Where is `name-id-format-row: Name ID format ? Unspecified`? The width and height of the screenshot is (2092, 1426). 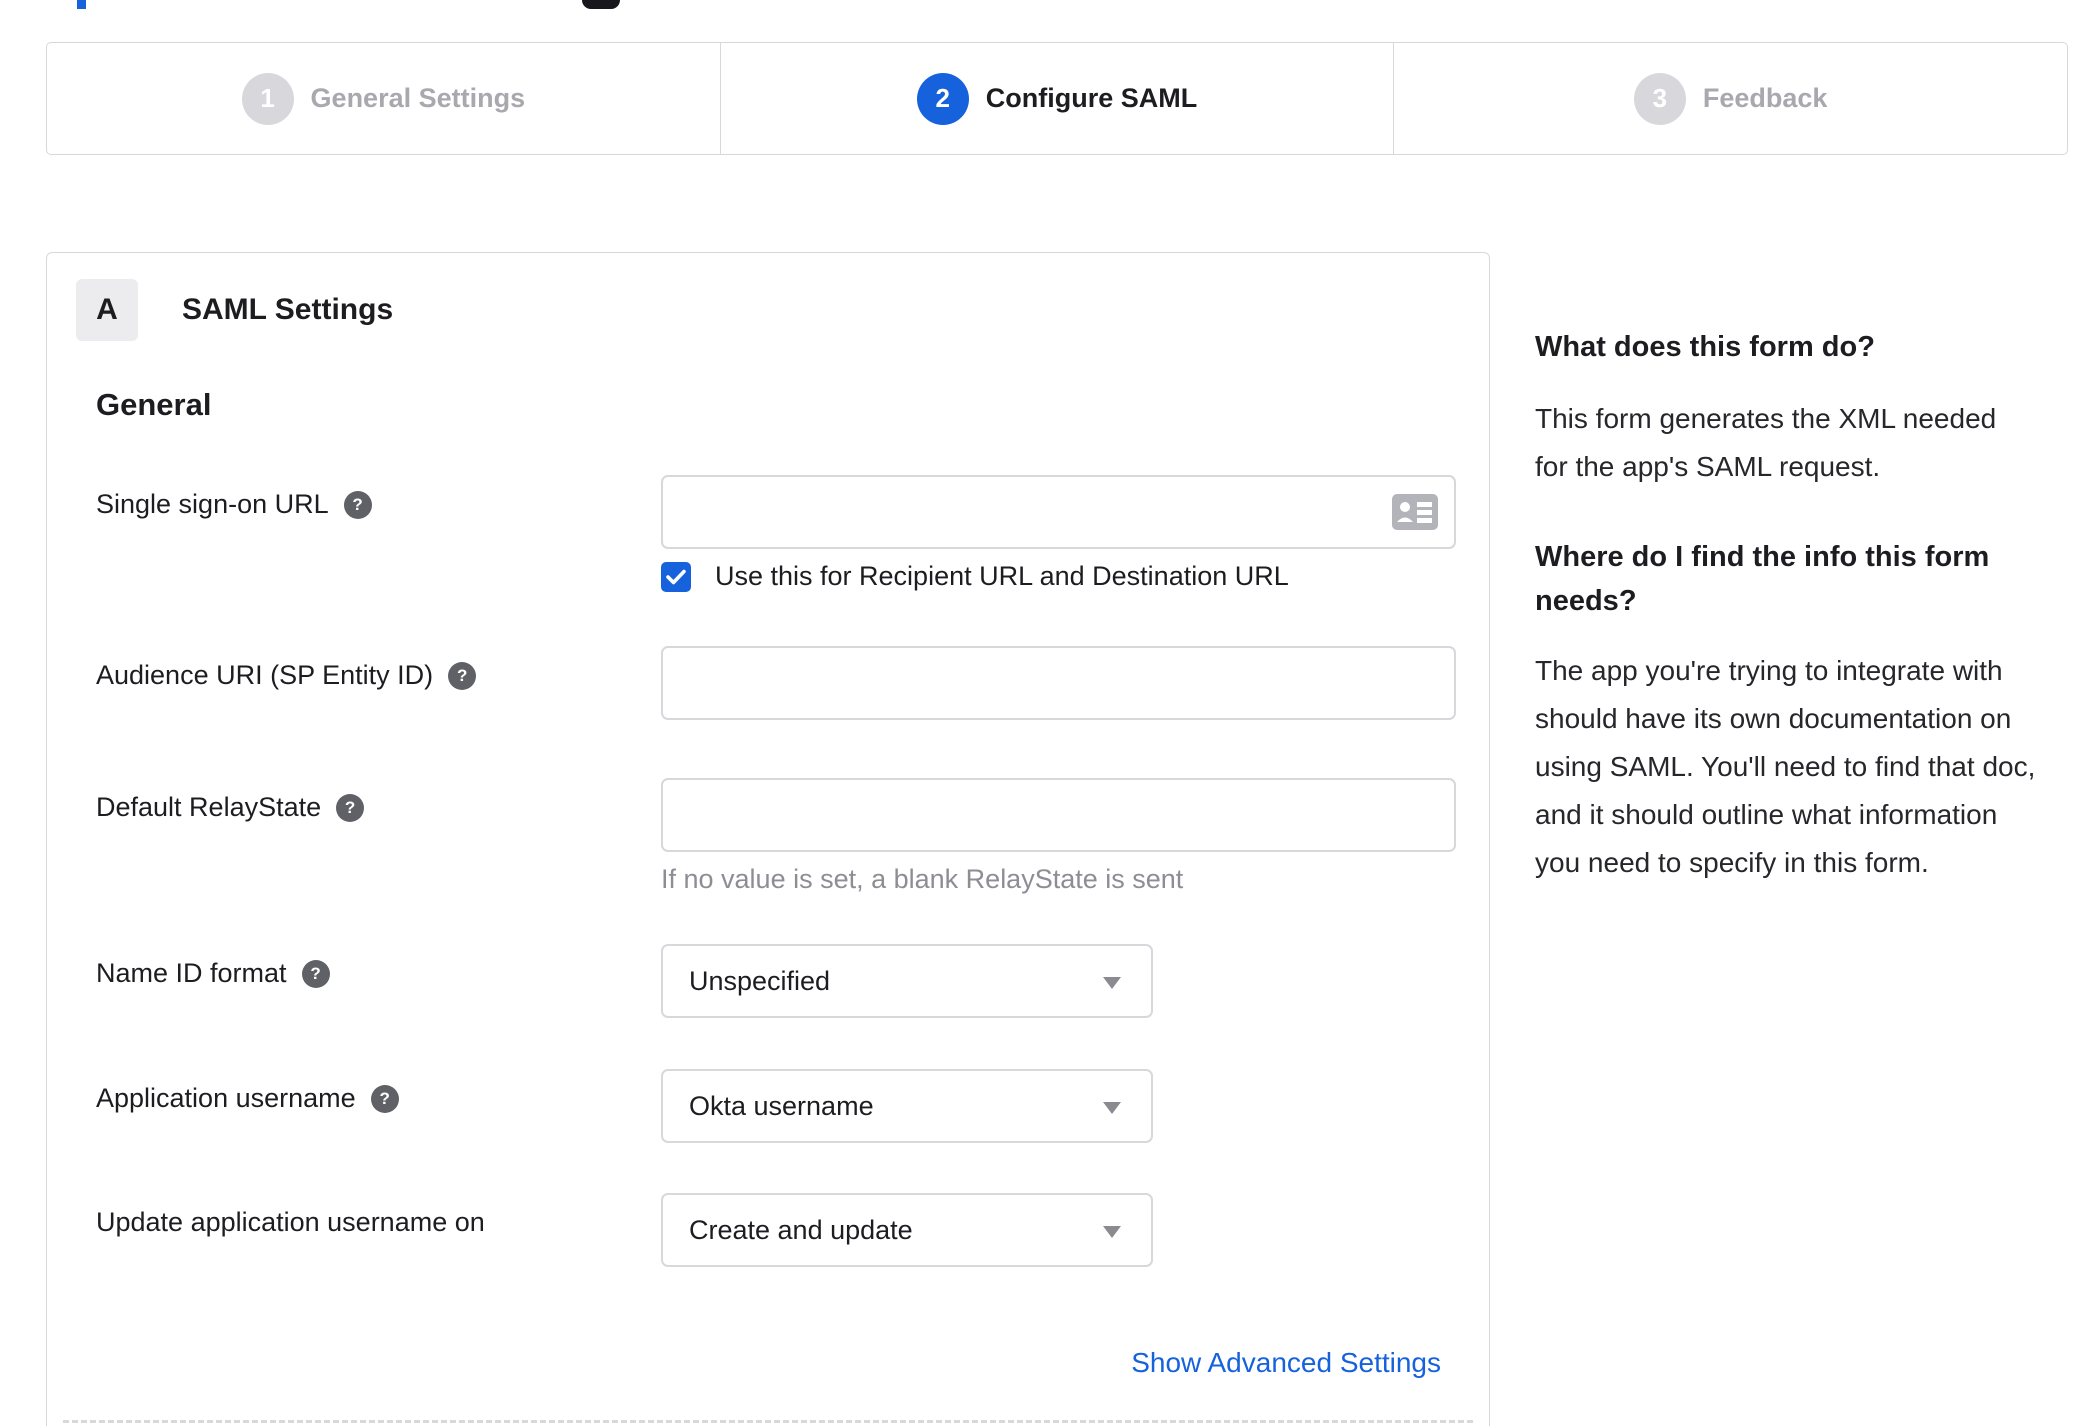
name-id-format-row: Name ID format ? Unspecified is located at coordinates (786, 981).